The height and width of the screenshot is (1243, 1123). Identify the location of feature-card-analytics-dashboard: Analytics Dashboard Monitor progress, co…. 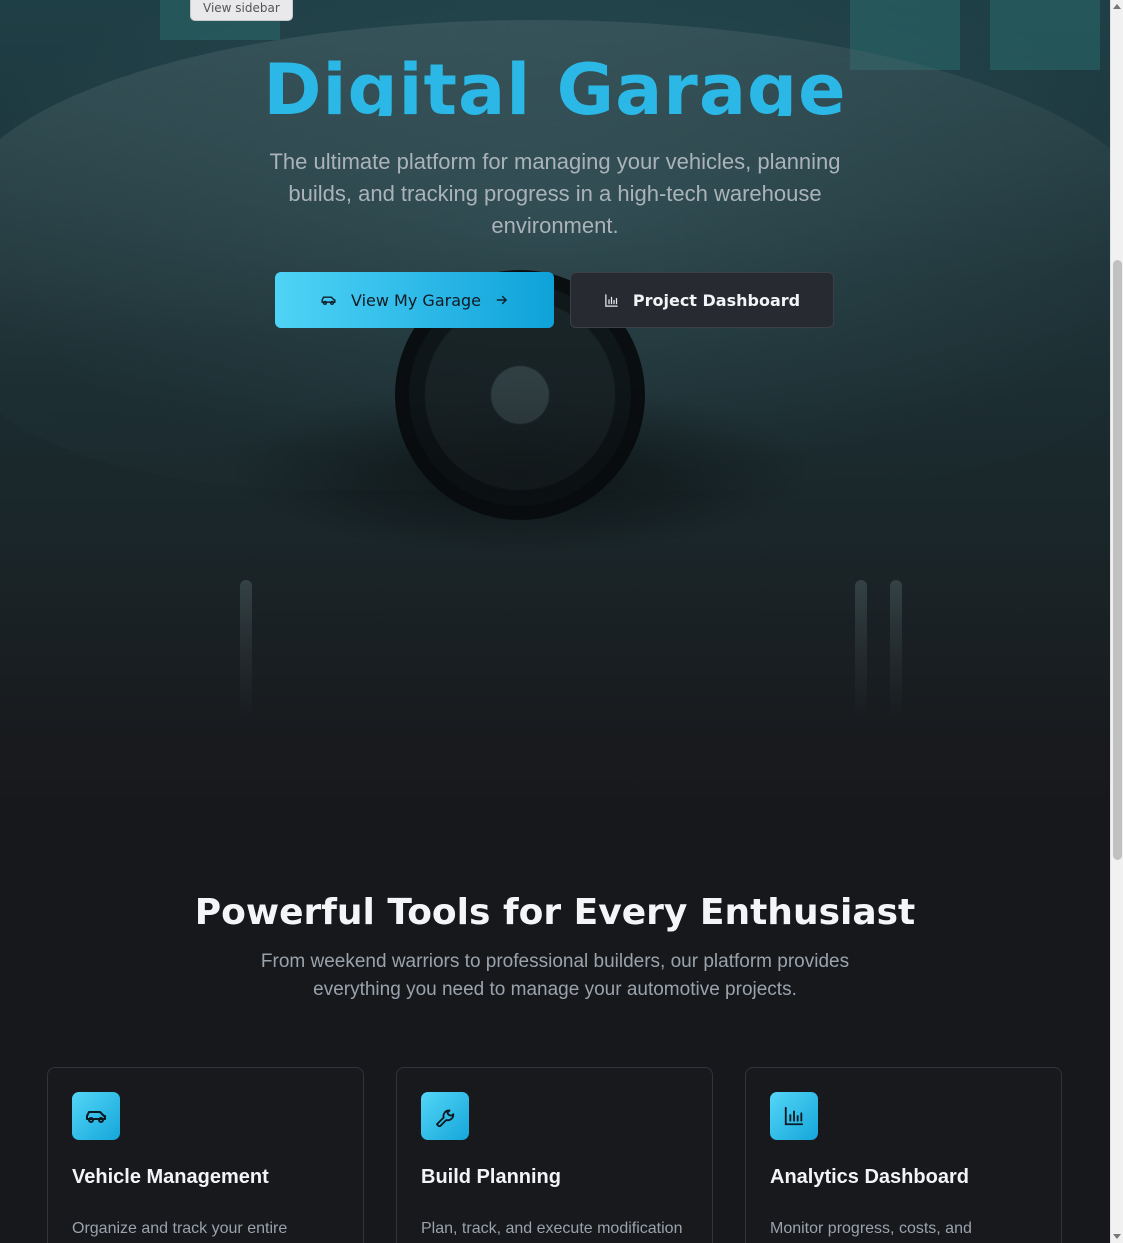
(903, 1155).